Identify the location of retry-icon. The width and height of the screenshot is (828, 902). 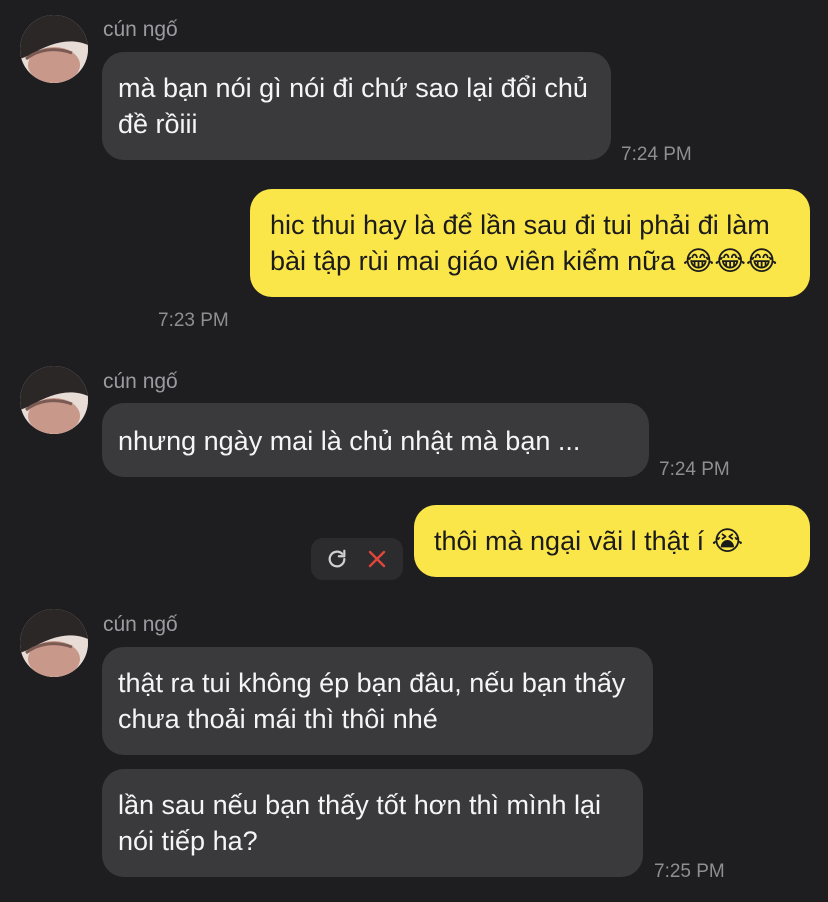
(337, 559).